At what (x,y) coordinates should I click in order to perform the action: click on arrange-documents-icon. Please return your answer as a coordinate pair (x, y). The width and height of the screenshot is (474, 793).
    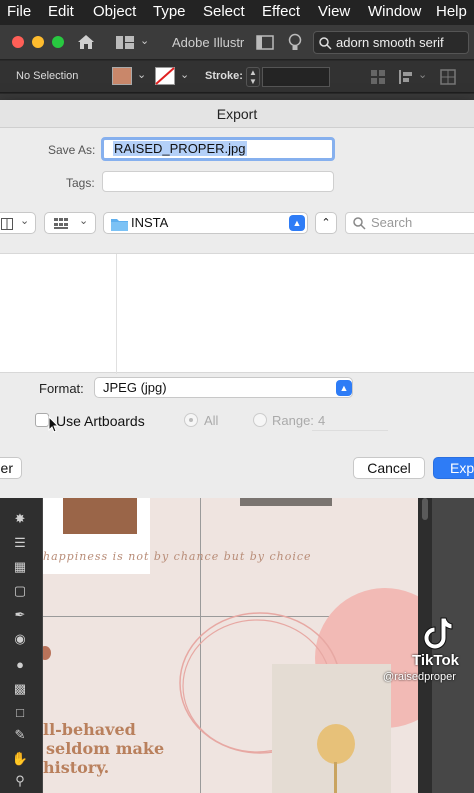
    Looking at the image, I should click on (125, 42).